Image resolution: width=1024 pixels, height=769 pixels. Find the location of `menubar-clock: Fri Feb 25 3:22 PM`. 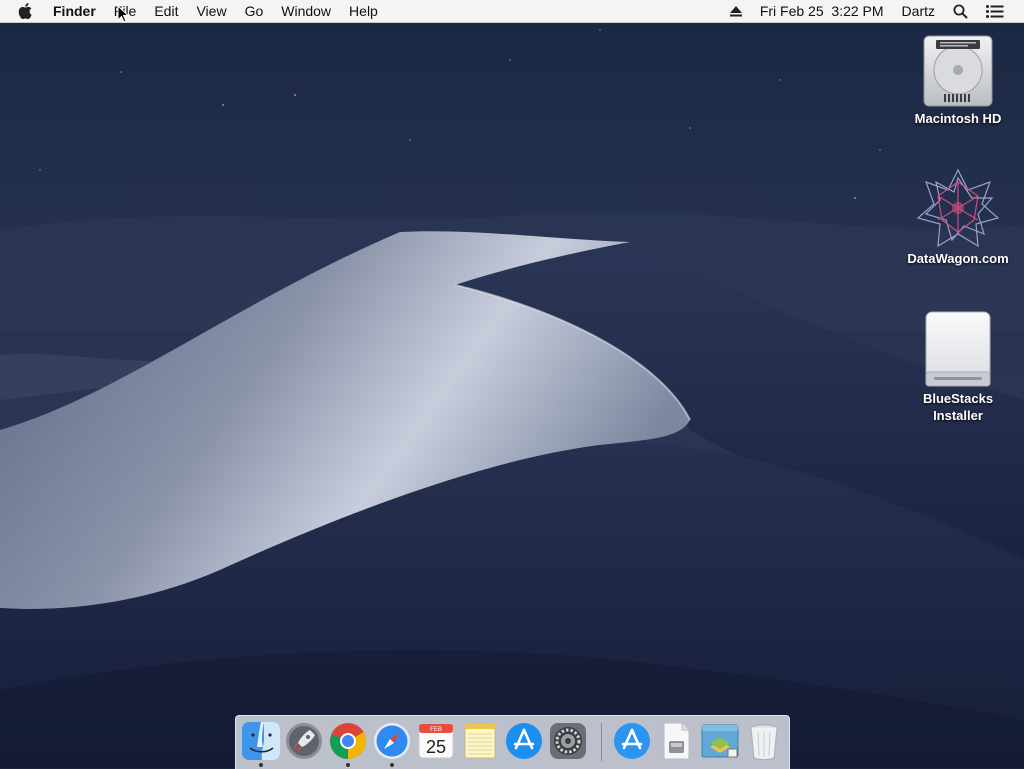

menubar-clock: Fri Feb 25 3:22 PM is located at coordinates (822, 11).